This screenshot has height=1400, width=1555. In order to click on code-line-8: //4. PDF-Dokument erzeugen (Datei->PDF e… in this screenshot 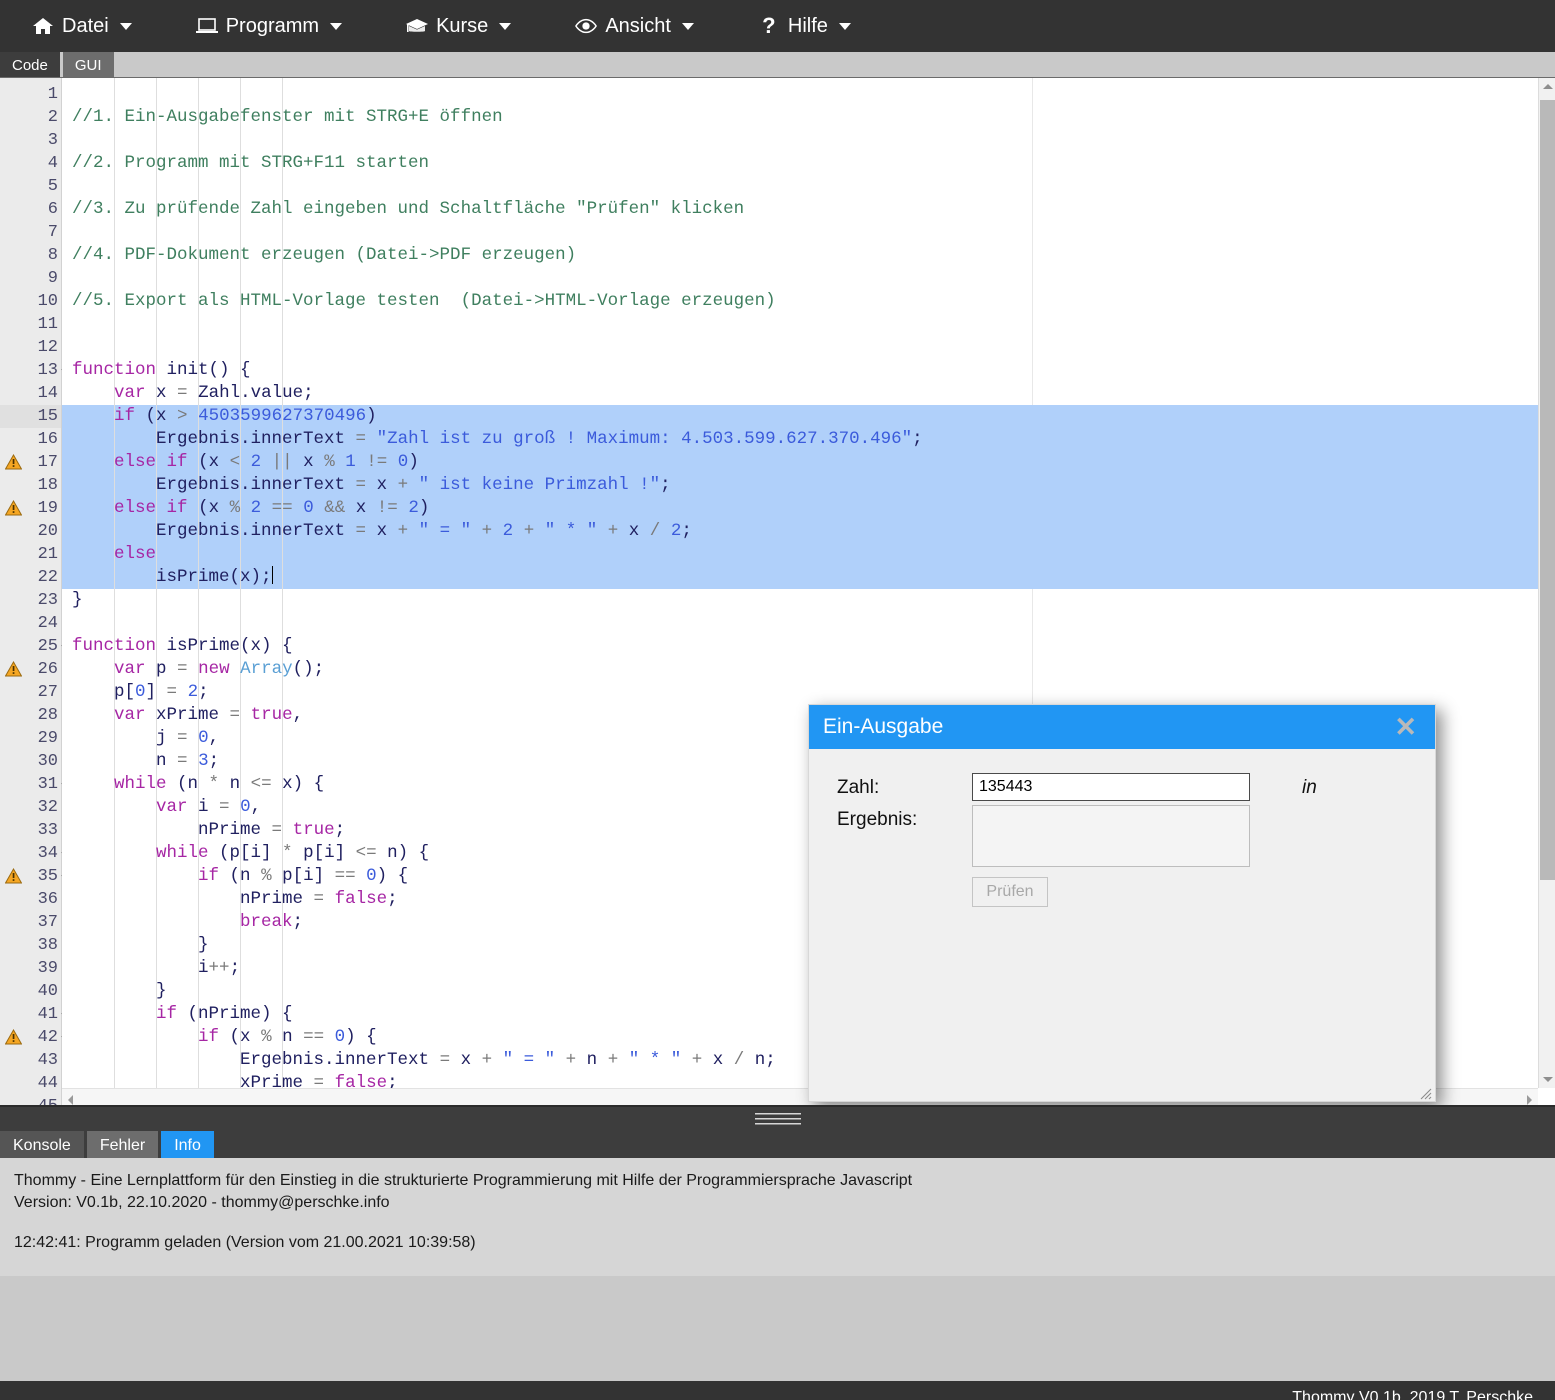, I will do `click(808, 255)`.